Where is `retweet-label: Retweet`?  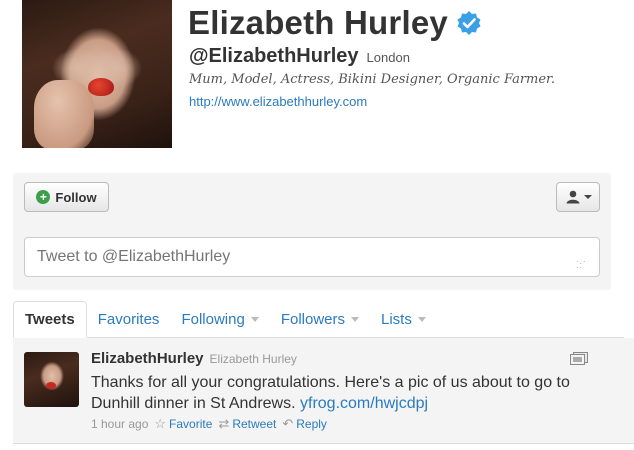 retweet-label: Retweet is located at coordinates (254, 424).